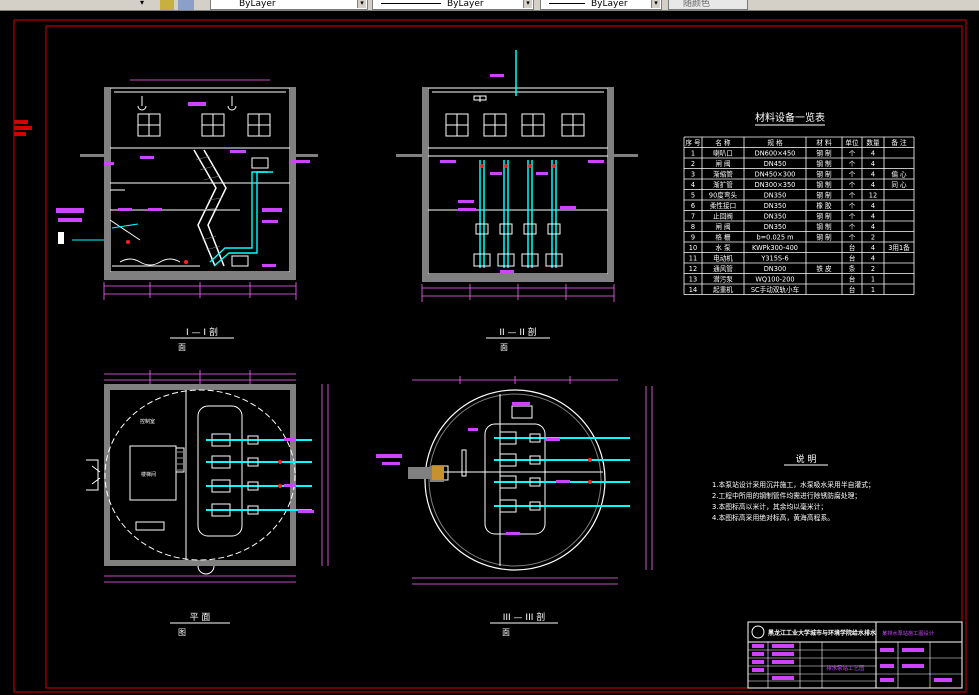 The height and width of the screenshot is (695, 979). Describe the element at coordinates (411, 3) in the screenshot. I see `linetype-swatch` at that location.